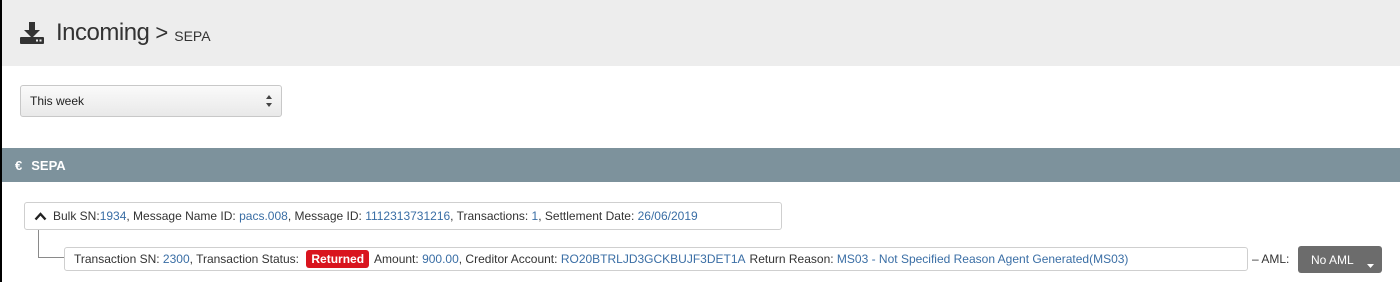 The width and height of the screenshot is (1400, 282). What do you see at coordinates (509, 259) in the screenshot?
I see `creditor-account-label: , Creditor Account:` at bounding box center [509, 259].